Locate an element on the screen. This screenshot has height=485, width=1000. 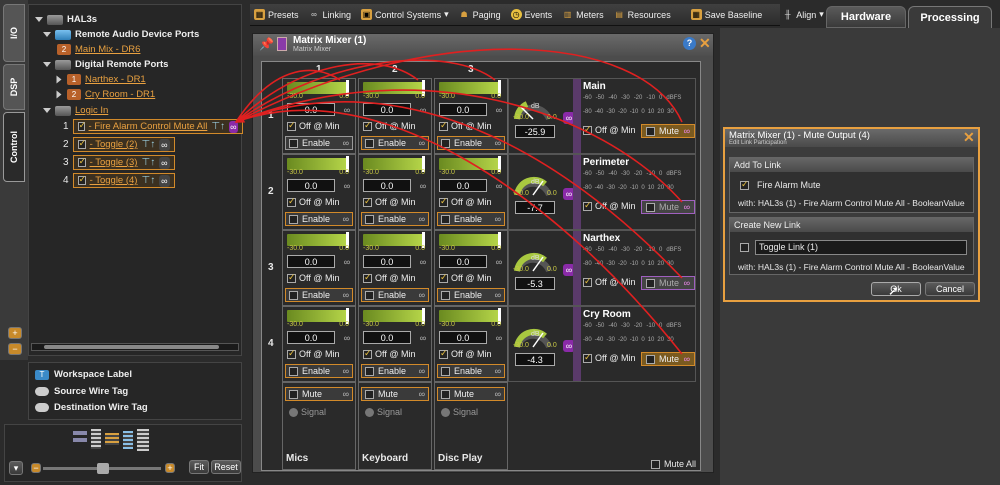
zoom-in-icon: + is located at coordinates (170, 468).